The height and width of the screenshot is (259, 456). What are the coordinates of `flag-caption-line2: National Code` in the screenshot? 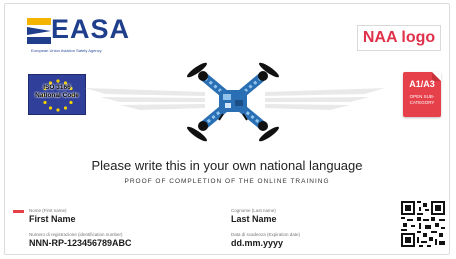 It's located at (57, 95).